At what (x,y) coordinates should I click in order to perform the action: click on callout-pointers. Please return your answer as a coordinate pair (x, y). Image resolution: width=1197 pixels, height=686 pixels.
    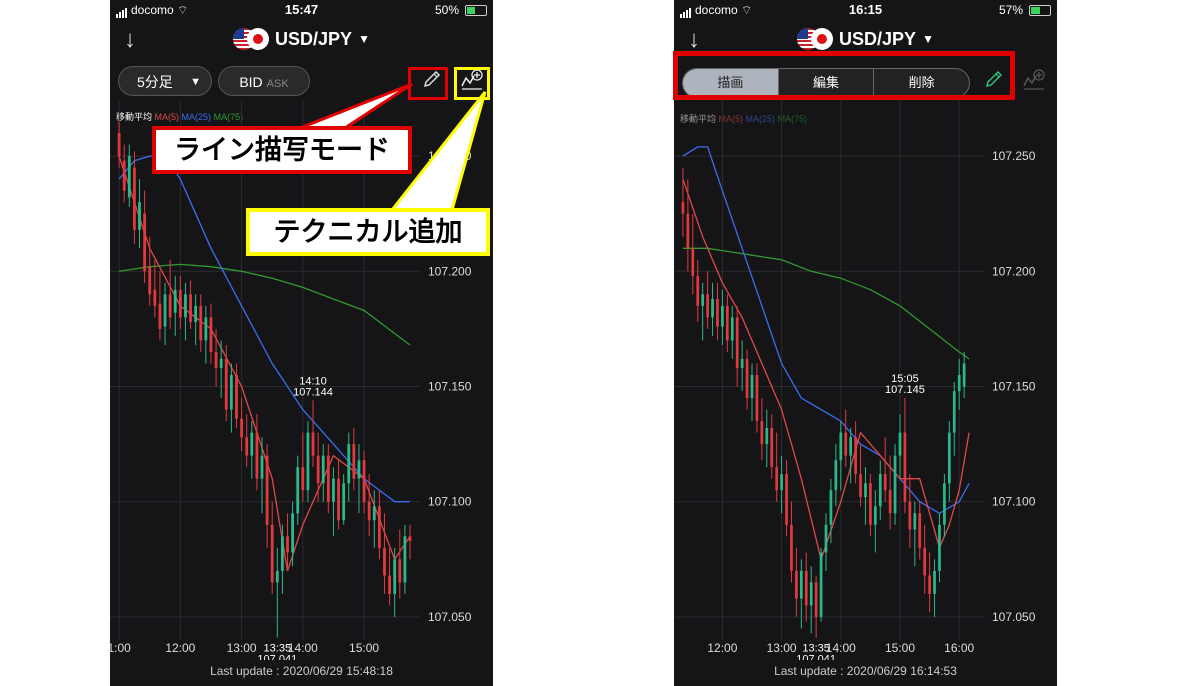
    Looking at the image, I should click on (393, 147).